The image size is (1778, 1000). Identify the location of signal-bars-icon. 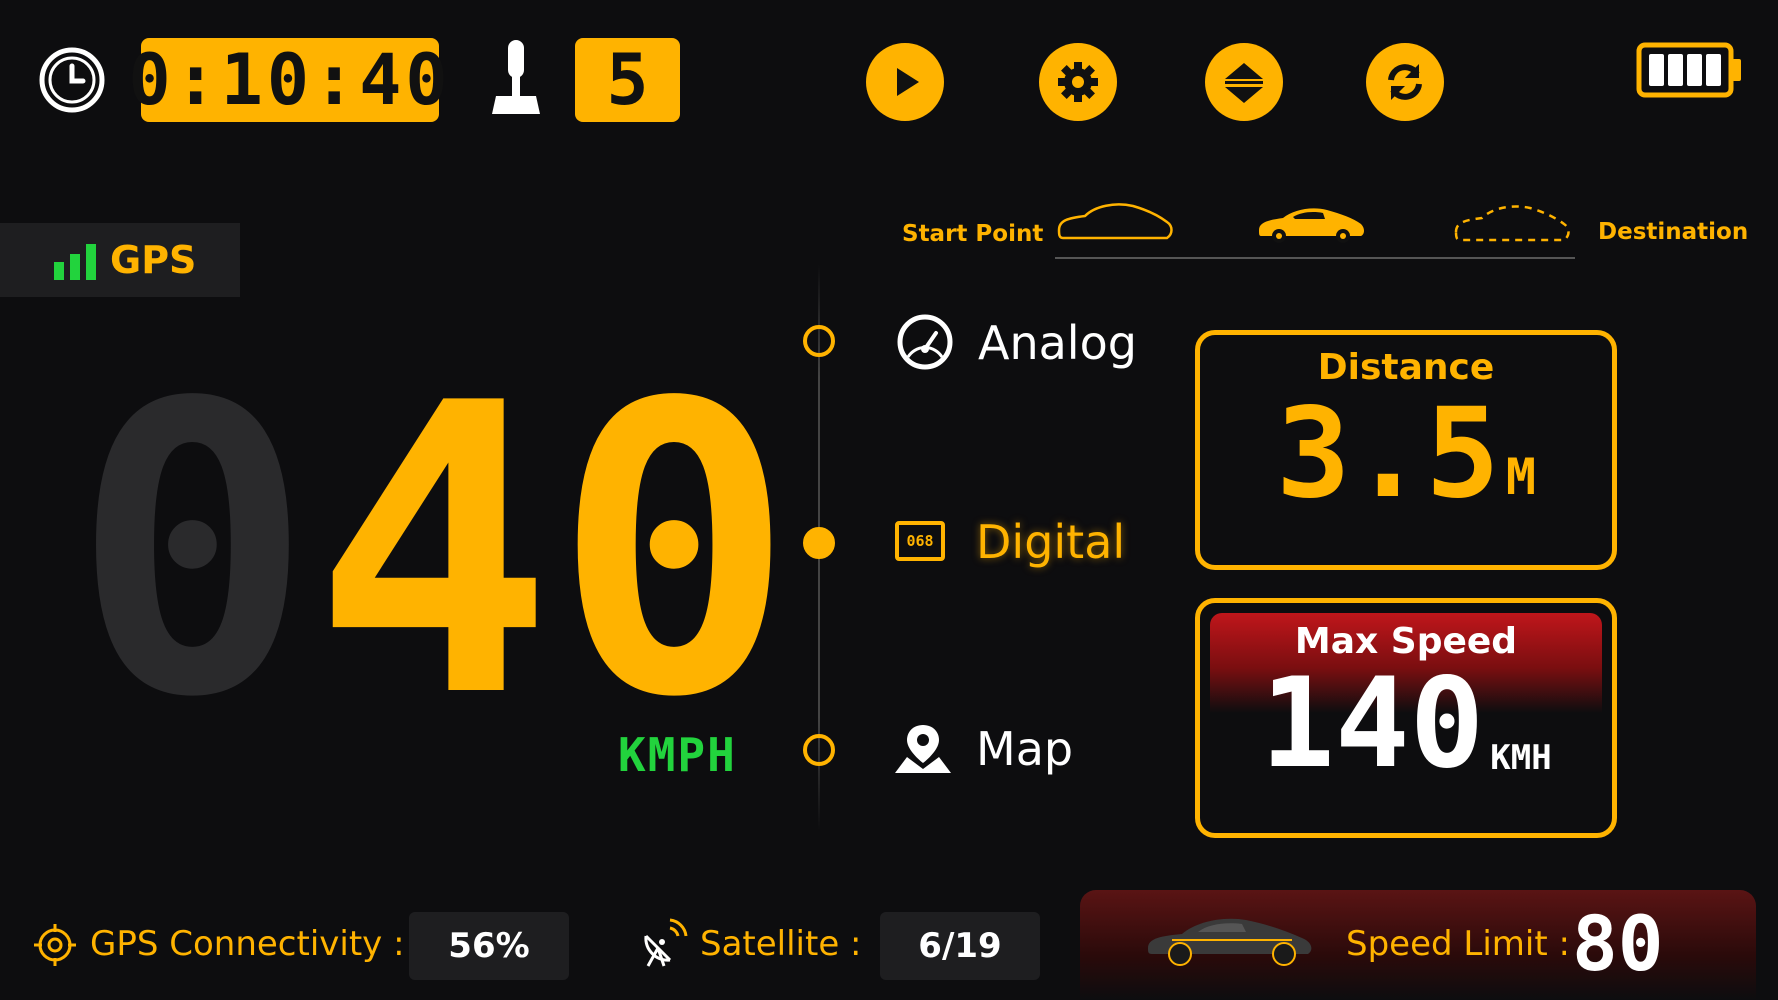
(75, 262).